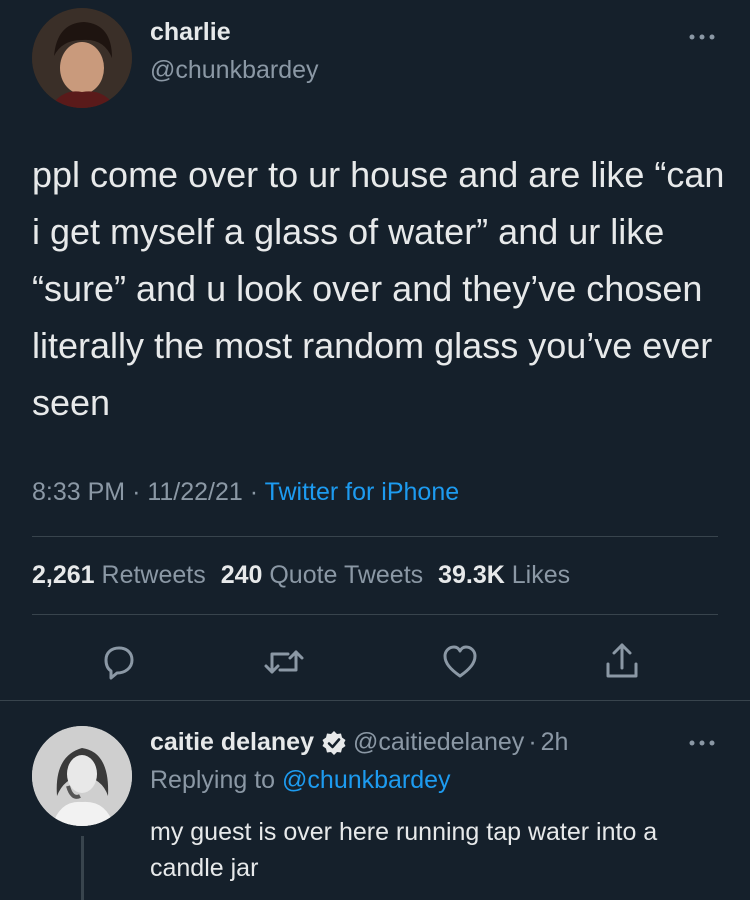 This screenshot has width=750, height=900. What do you see at coordinates (438, 742) in the screenshot?
I see `reply-author-handle: @caitiedelaney` at bounding box center [438, 742].